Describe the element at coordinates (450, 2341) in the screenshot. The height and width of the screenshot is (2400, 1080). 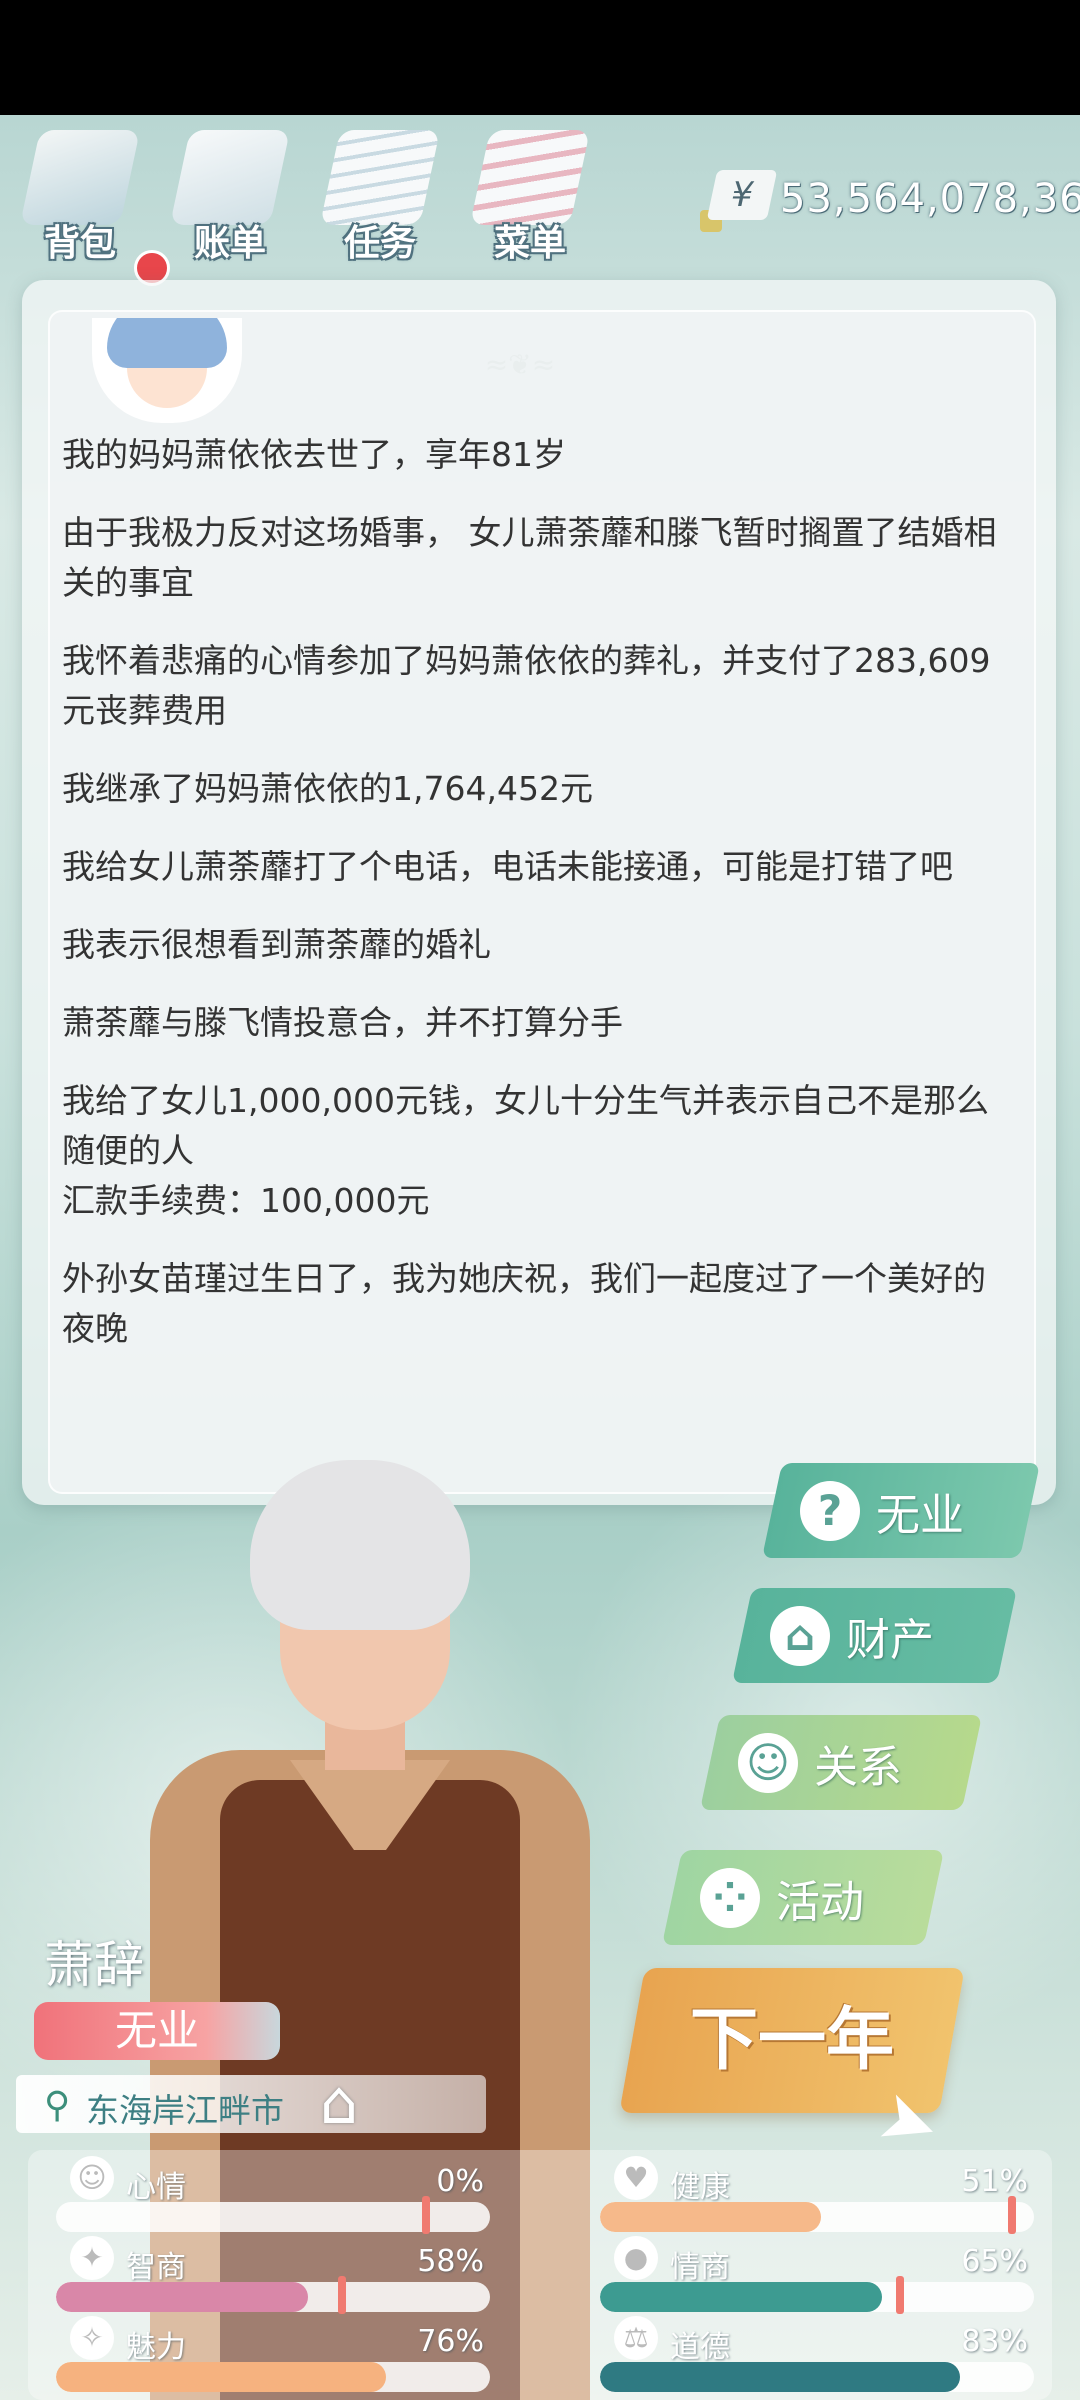
I see `stat-value: 76%` at that location.